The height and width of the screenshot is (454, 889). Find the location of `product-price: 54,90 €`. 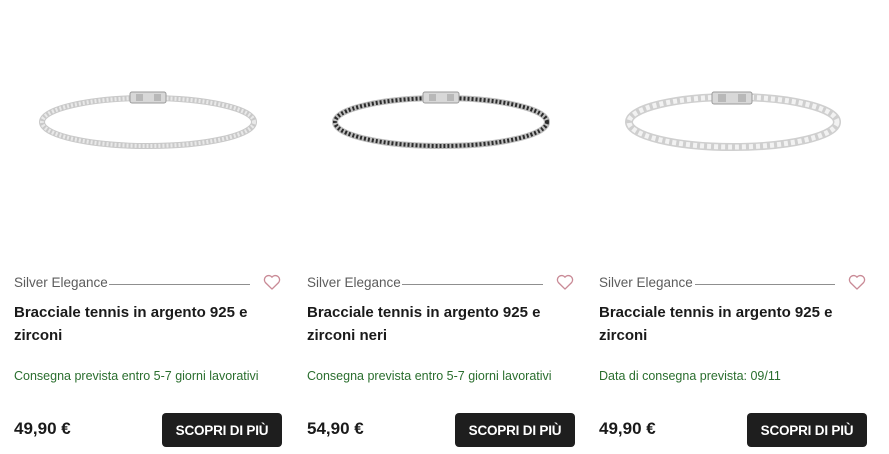

product-price: 54,90 € is located at coordinates (335, 428).